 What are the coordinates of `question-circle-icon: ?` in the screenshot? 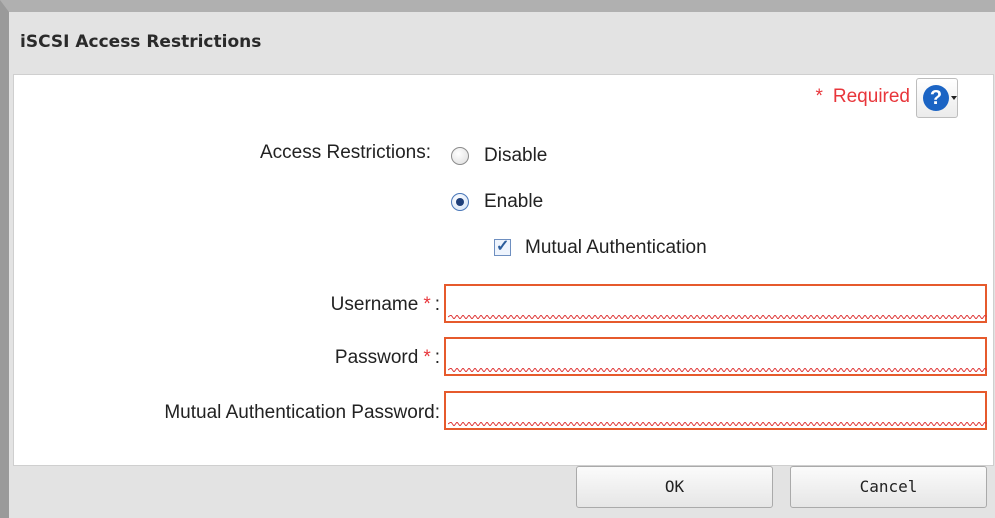 It's located at (936, 98).